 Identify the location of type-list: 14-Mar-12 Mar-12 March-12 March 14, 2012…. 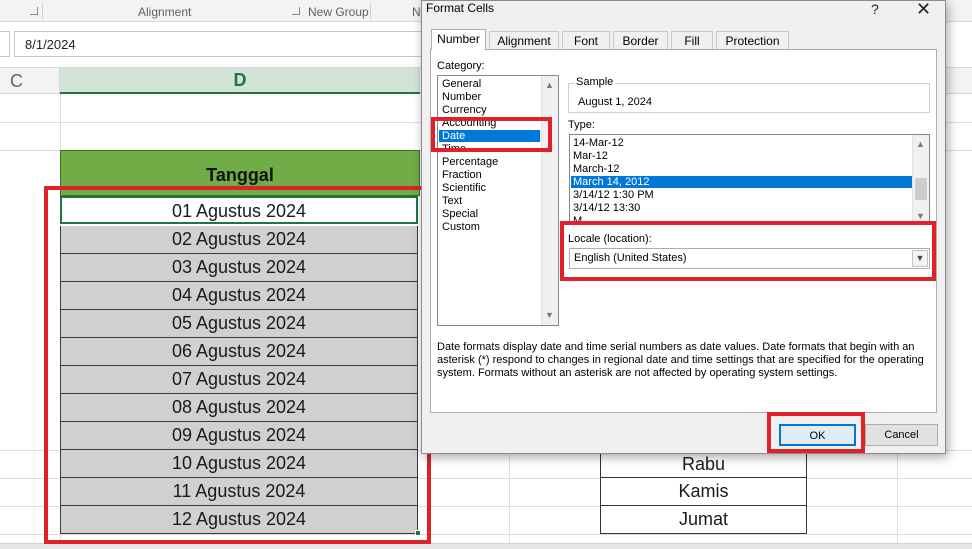
(749, 179).